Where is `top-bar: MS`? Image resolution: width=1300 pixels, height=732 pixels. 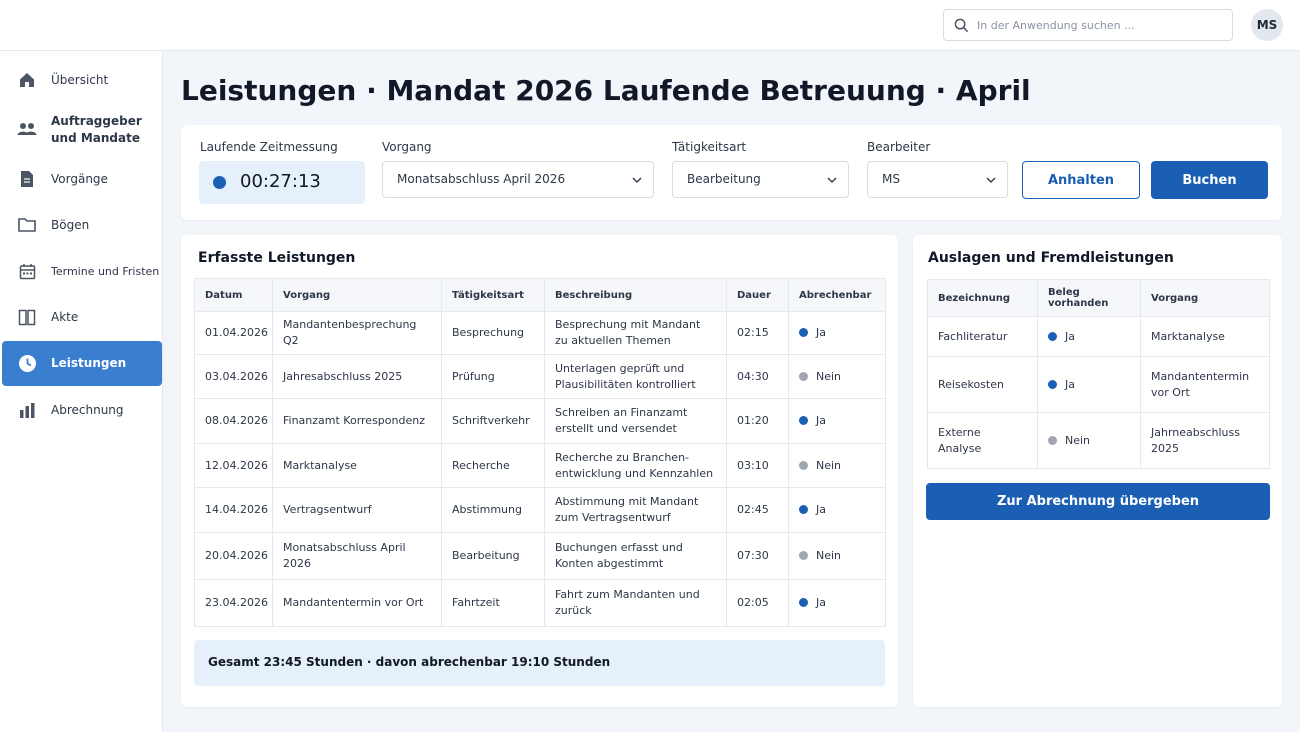
top-bar: MS is located at coordinates (650, 25).